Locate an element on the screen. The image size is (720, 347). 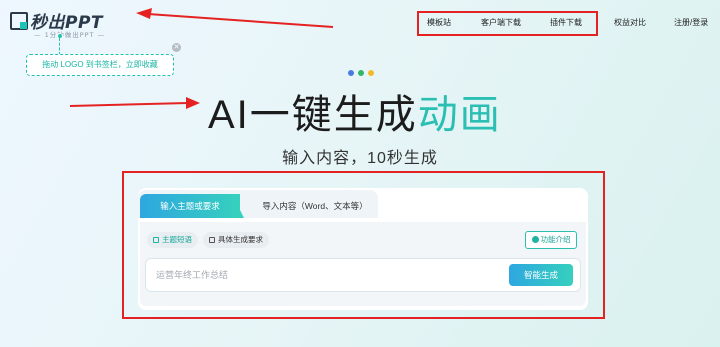
drag-handle-dot is located at coordinates (60, 36).